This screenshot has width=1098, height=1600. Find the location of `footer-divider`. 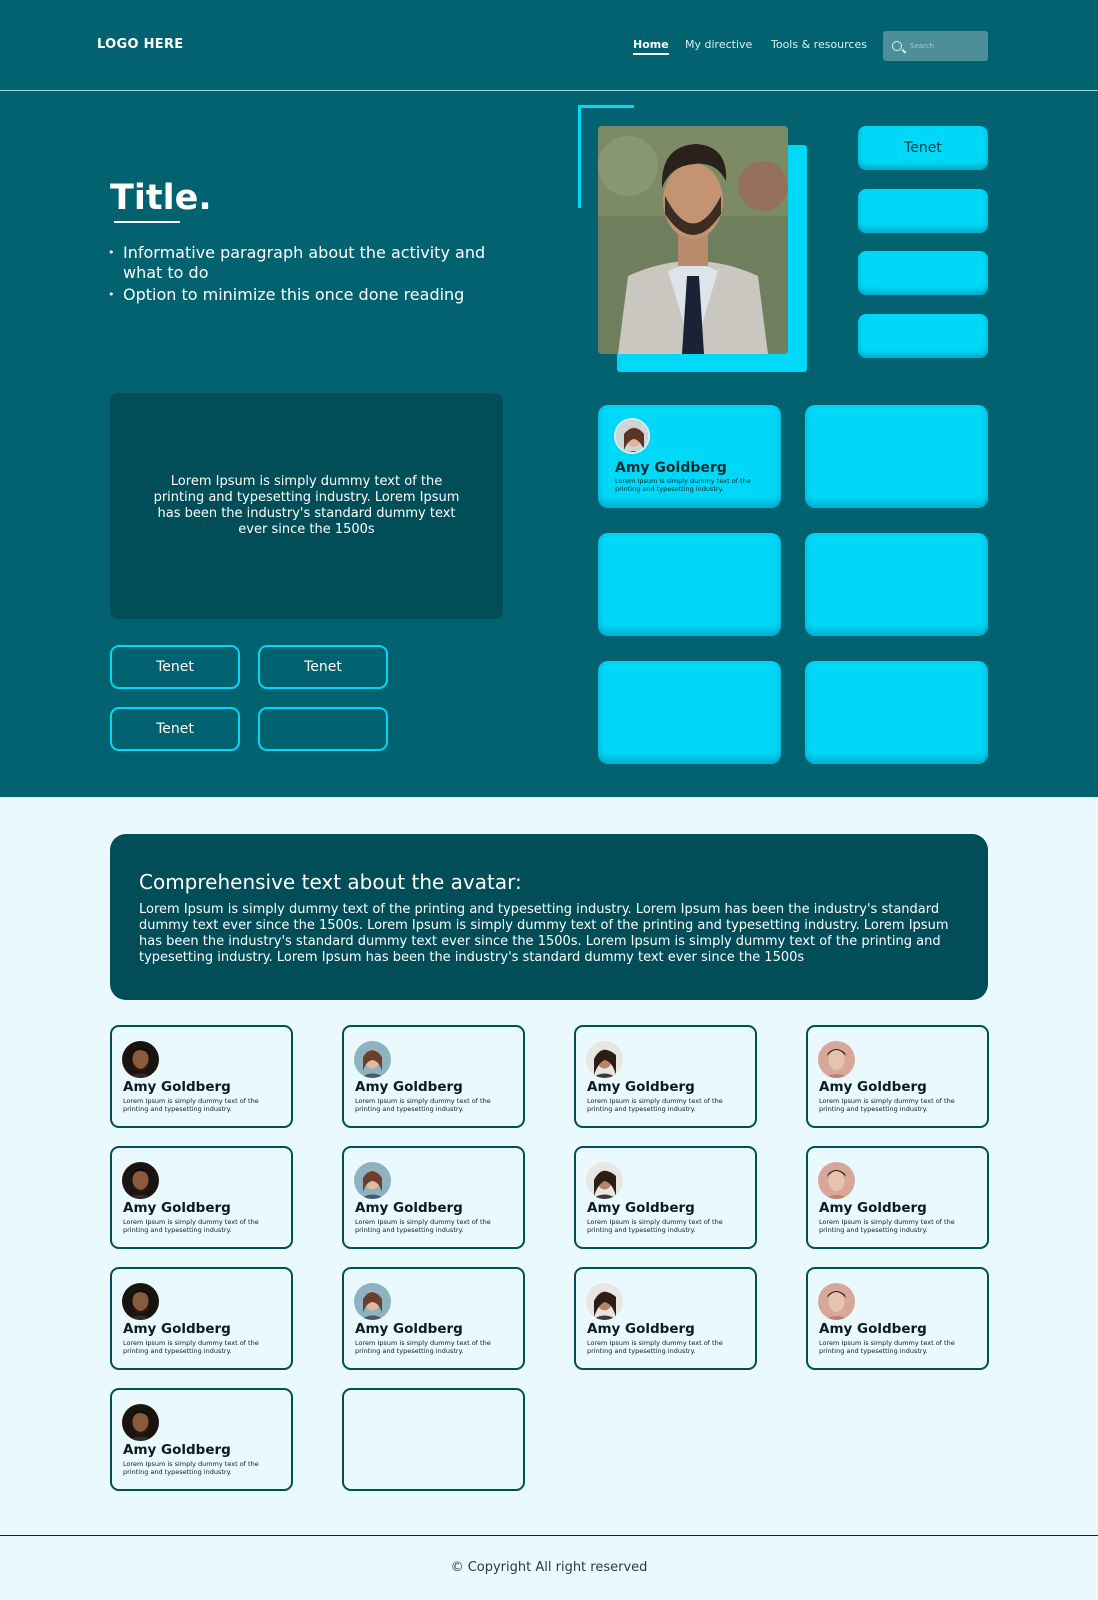

footer-divider is located at coordinates (549, 1535).